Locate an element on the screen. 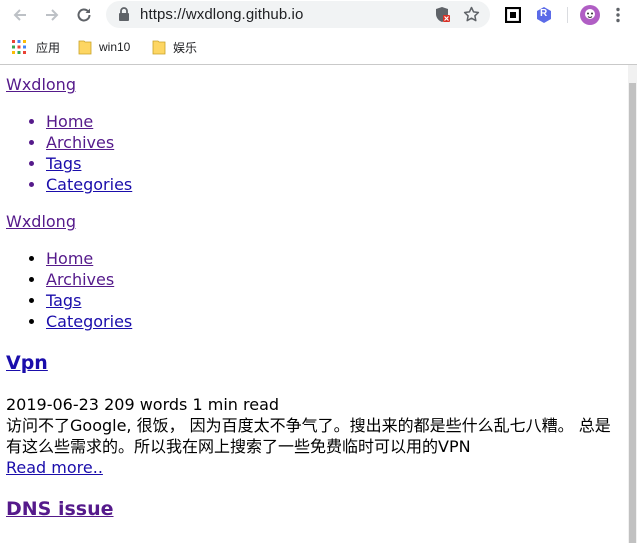 Image resolution: width=637 pixels, height=543 pixels. post-read-time: 1 min read is located at coordinates (236, 404).